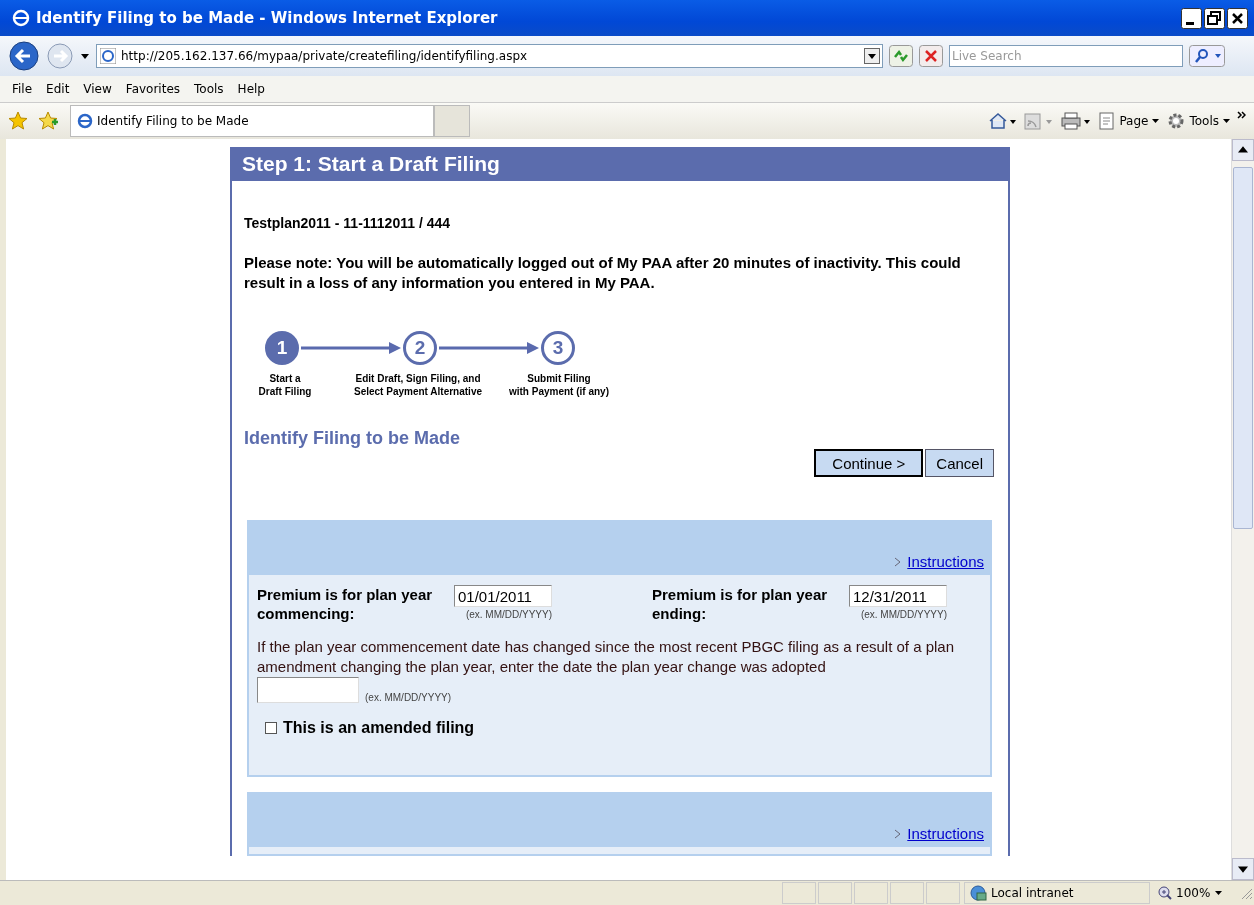 The image size is (1254, 905). Describe the element at coordinates (18, 121) in the screenshot. I see `star-icon` at that location.